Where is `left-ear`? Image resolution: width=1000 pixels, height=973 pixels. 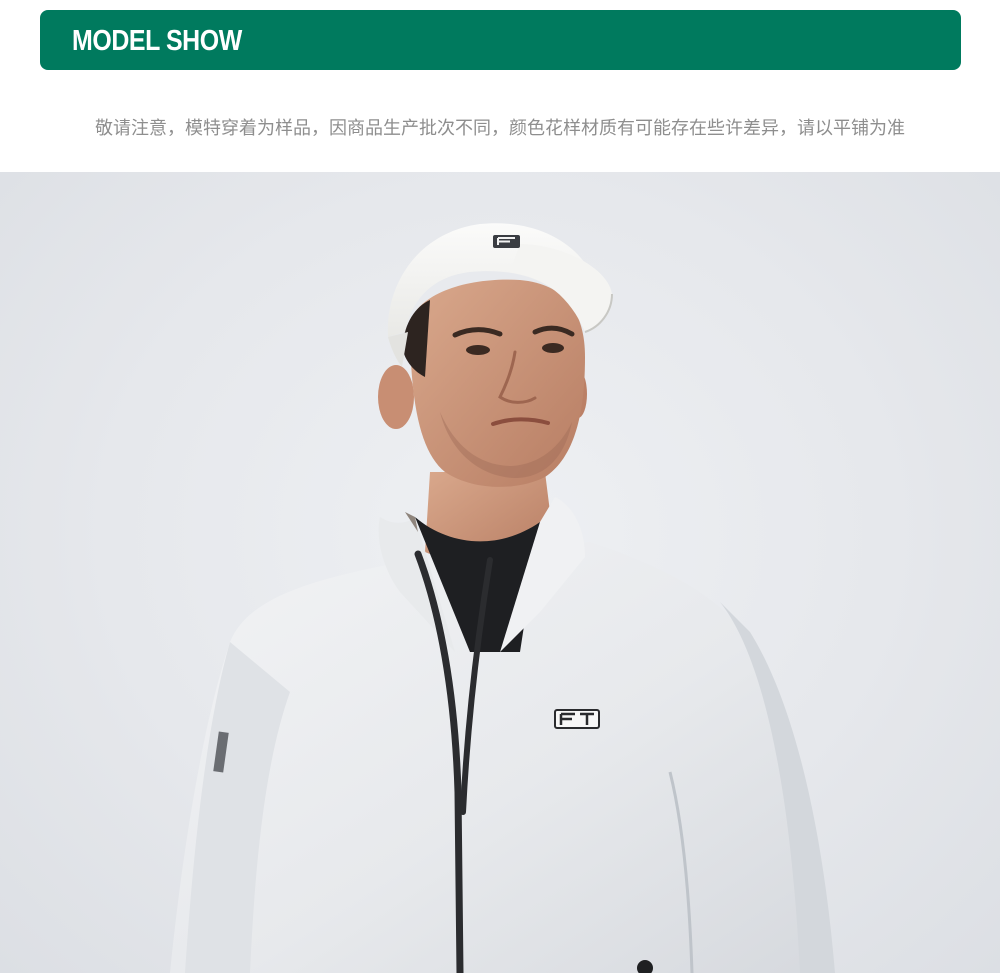 left-ear is located at coordinates (396, 397).